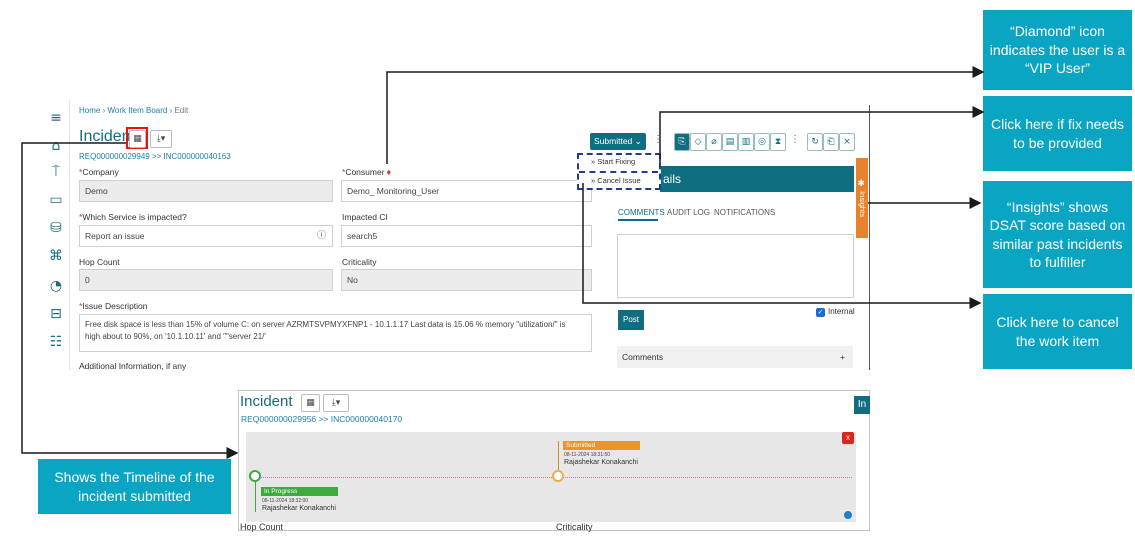 The width and height of the screenshot is (1135, 537). What do you see at coordinates (601, 462) in the screenshot?
I see `submitted-user: Rajashekar Konakanchi` at bounding box center [601, 462].